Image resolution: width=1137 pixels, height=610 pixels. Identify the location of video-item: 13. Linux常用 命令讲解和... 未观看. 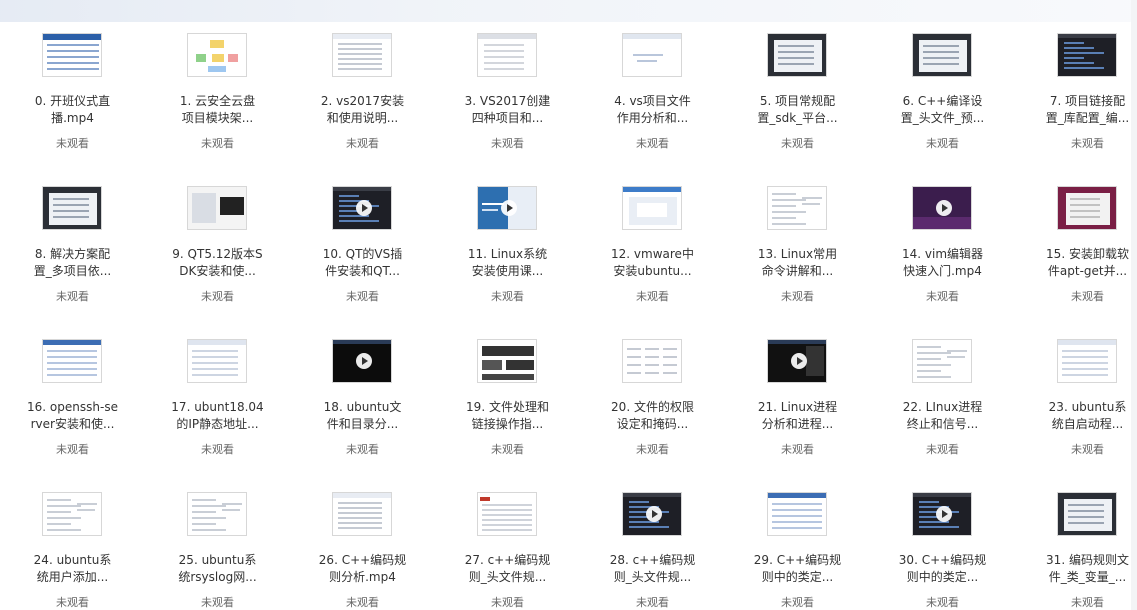
(797, 251).